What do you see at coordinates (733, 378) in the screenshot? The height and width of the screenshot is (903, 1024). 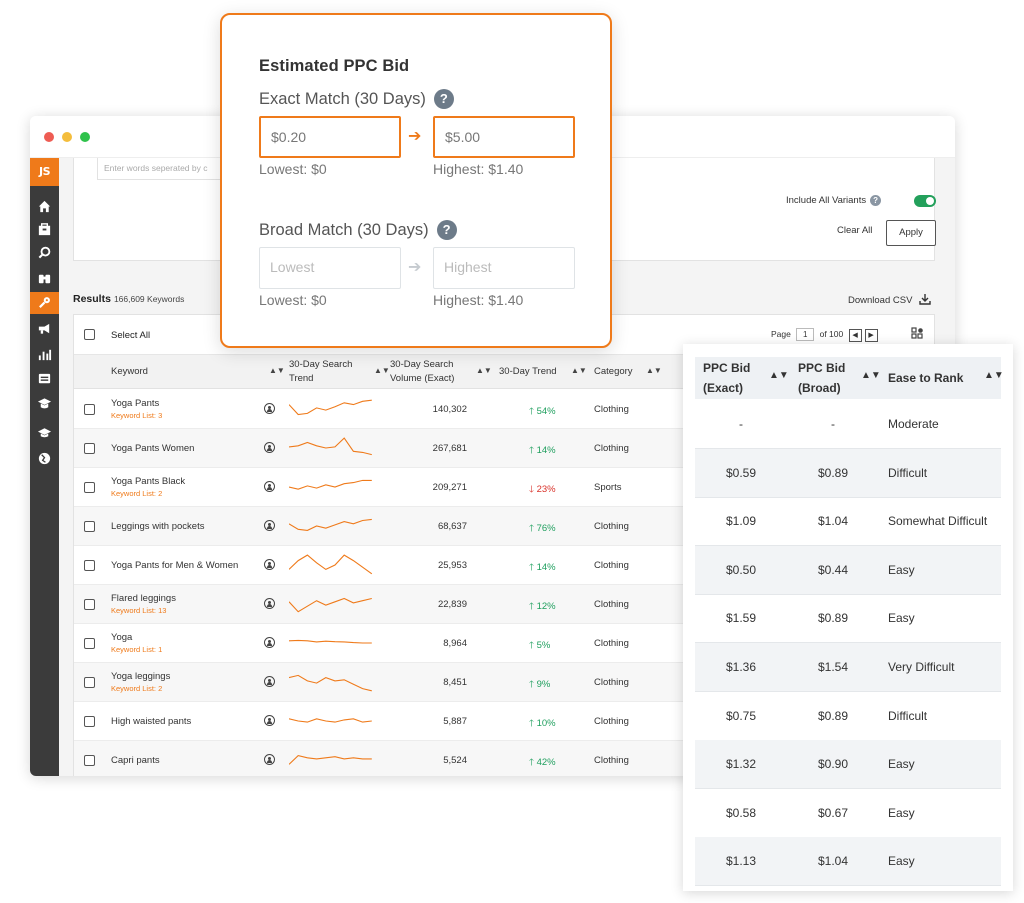 I see `col-ppc-exact: PPC Bid (Exact)` at bounding box center [733, 378].